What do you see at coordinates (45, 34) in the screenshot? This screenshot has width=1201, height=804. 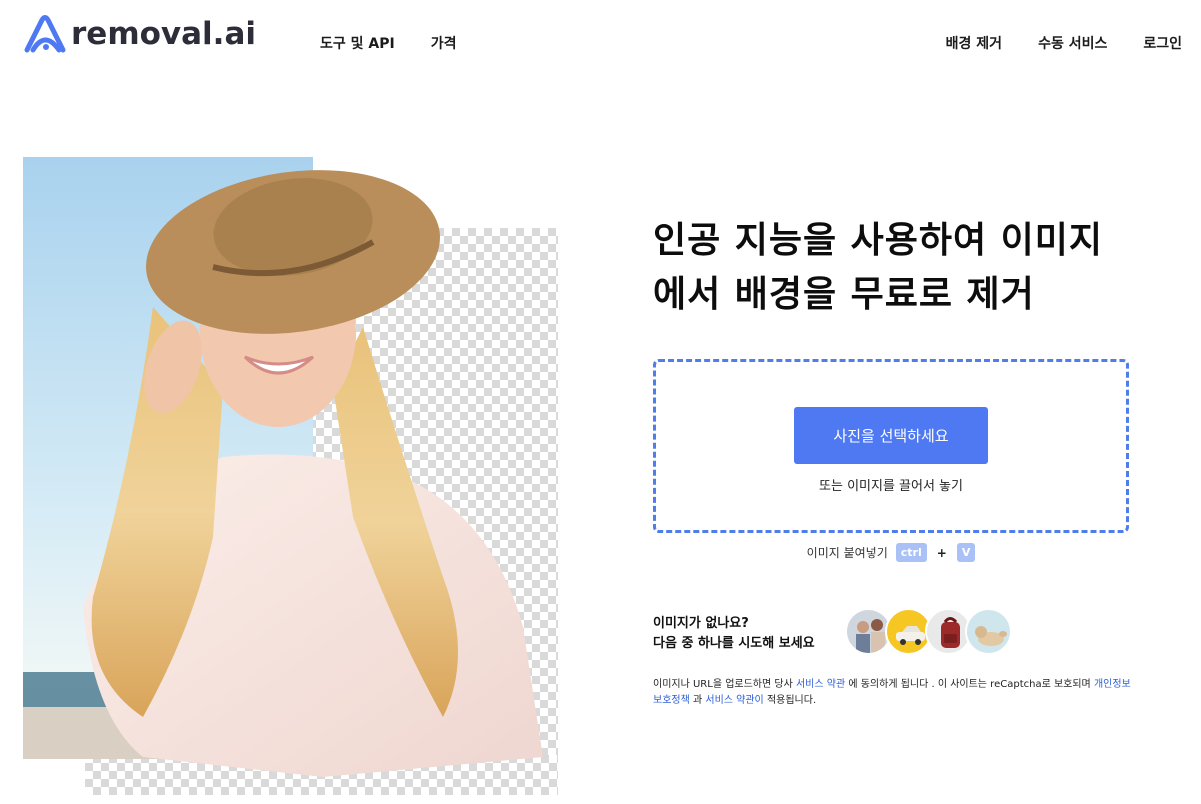 I see `logo-icon` at bounding box center [45, 34].